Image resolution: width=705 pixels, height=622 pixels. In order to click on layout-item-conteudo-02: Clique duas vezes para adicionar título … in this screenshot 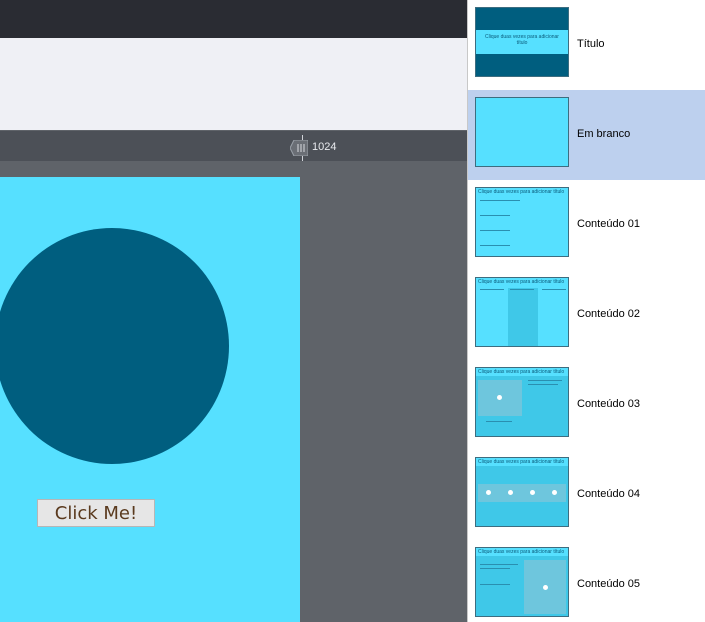, I will do `click(586, 315)`.